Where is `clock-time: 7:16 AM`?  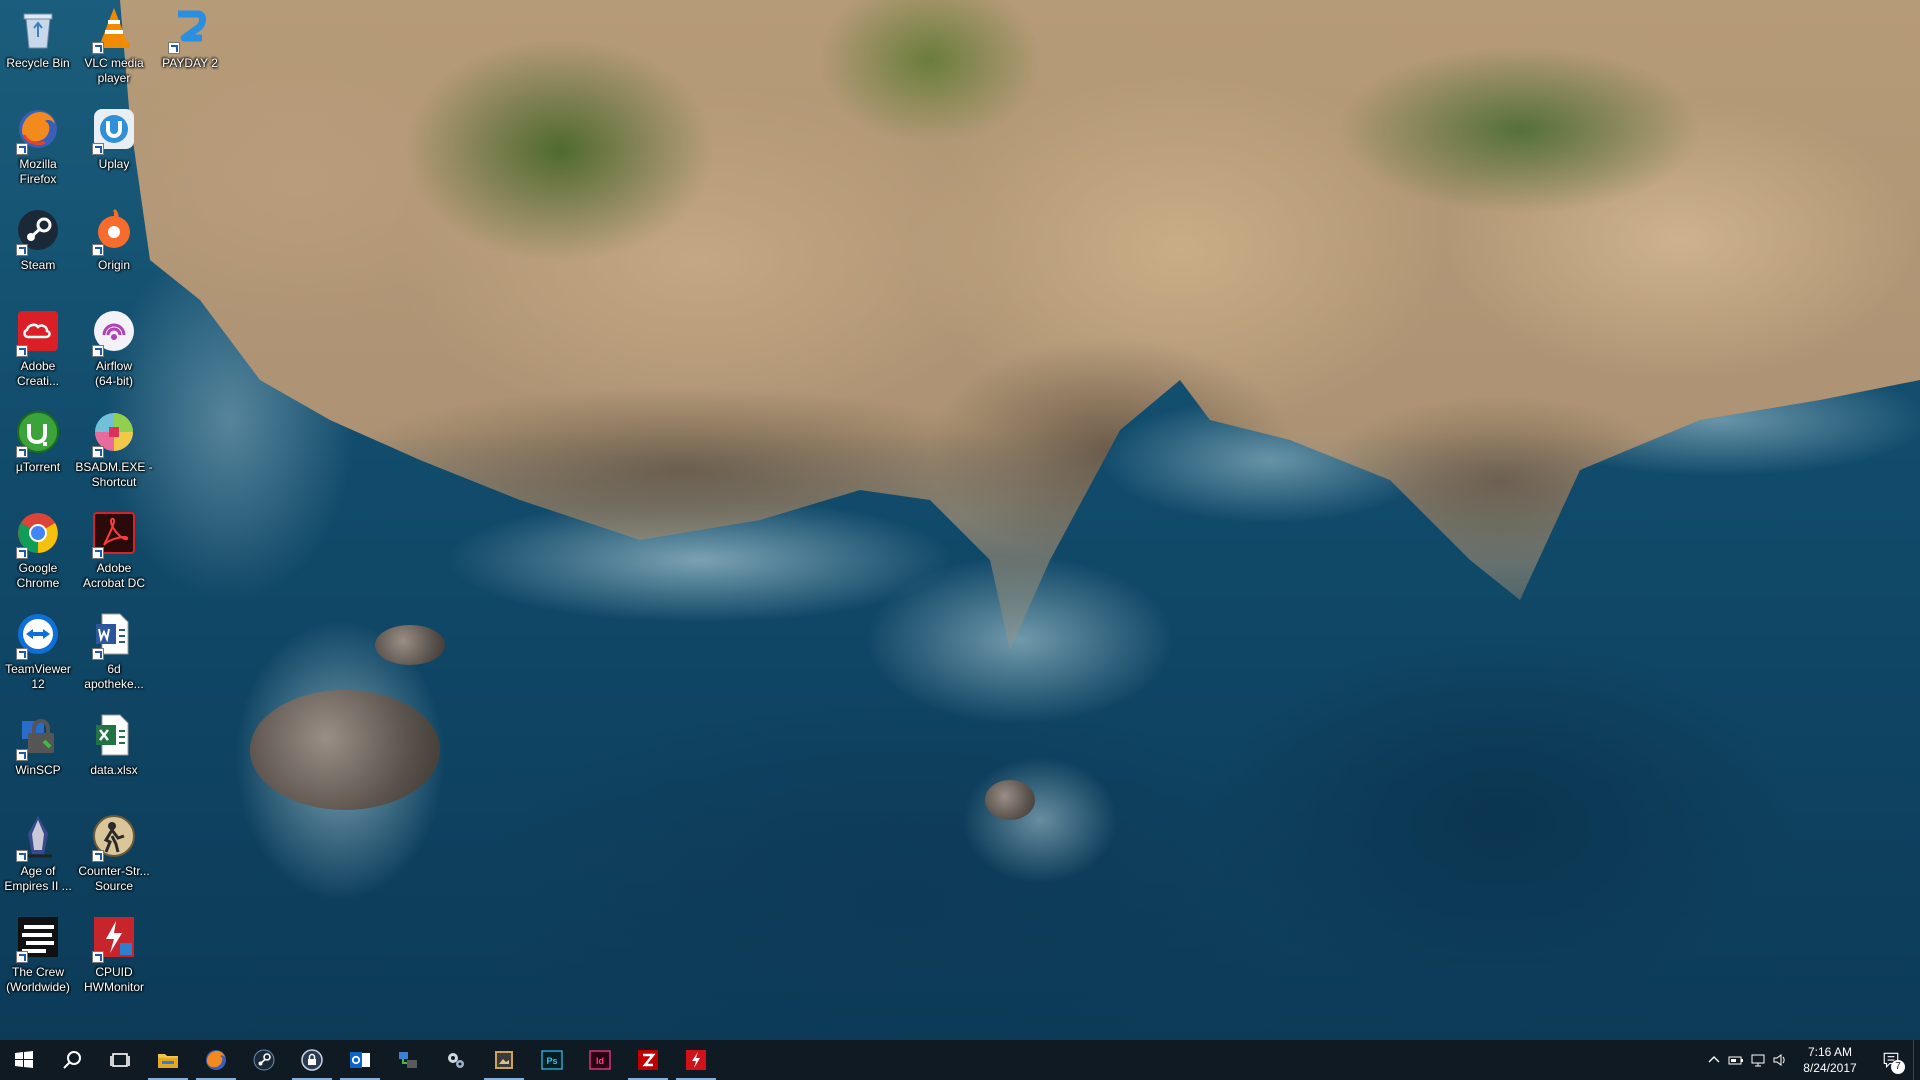
clock-time: 7:16 AM is located at coordinates (1830, 1052).